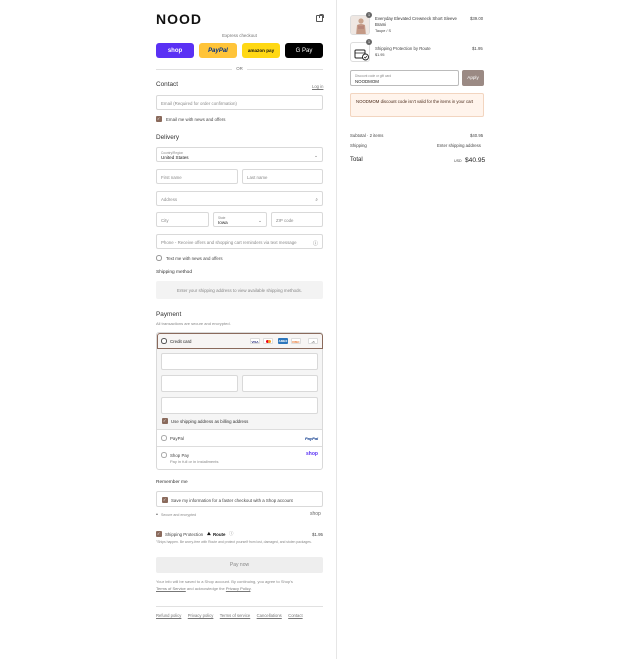 The image size is (640, 659). Describe the element at coordinates (174, 272) in the screenshot. I see `shipping-method-heading: Shipping method` at that location.